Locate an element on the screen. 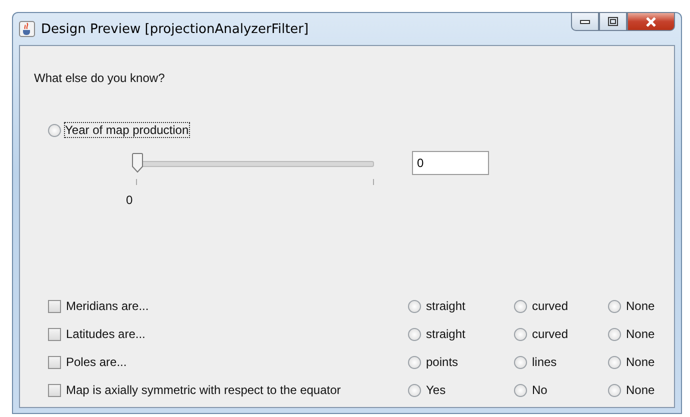  tick-label: 0 is located at coordinates (129, 200).